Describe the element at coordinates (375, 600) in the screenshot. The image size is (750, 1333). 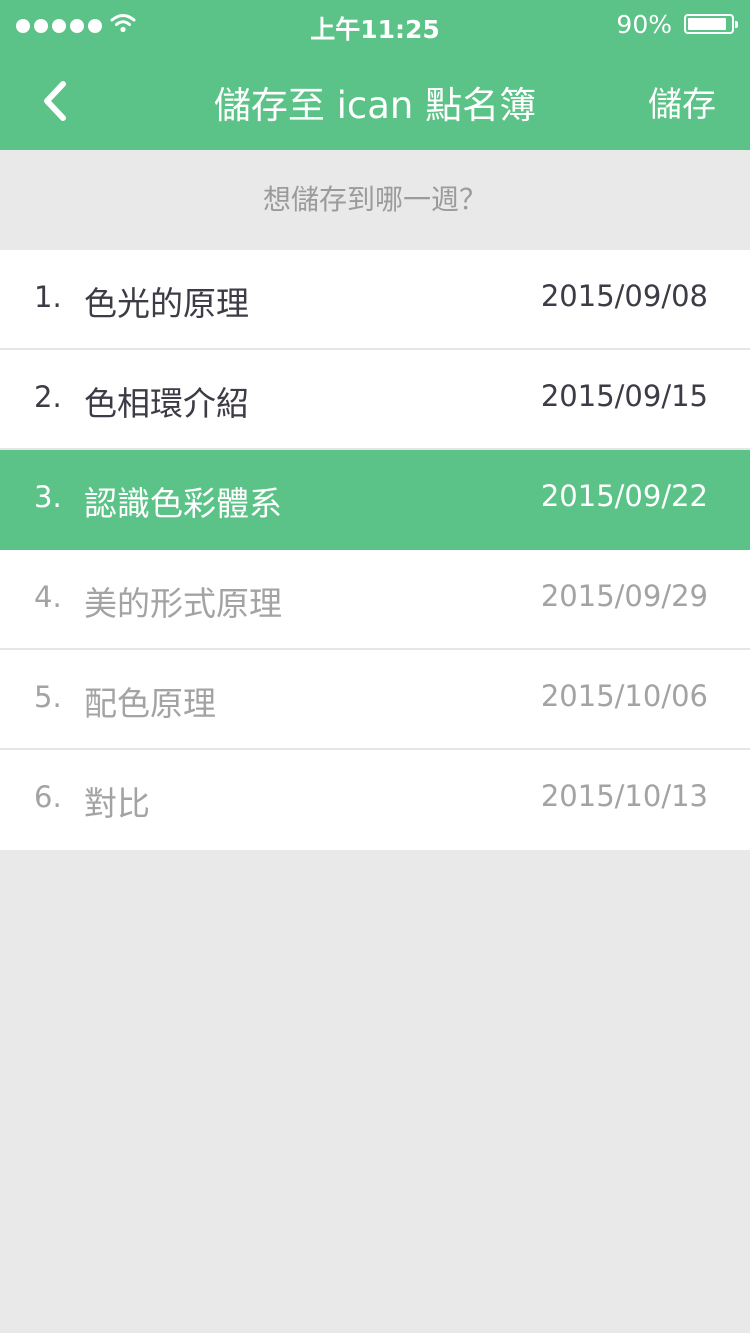
I see `week-row-4: 4. 美的形式原理 2015/09/29` at that location.